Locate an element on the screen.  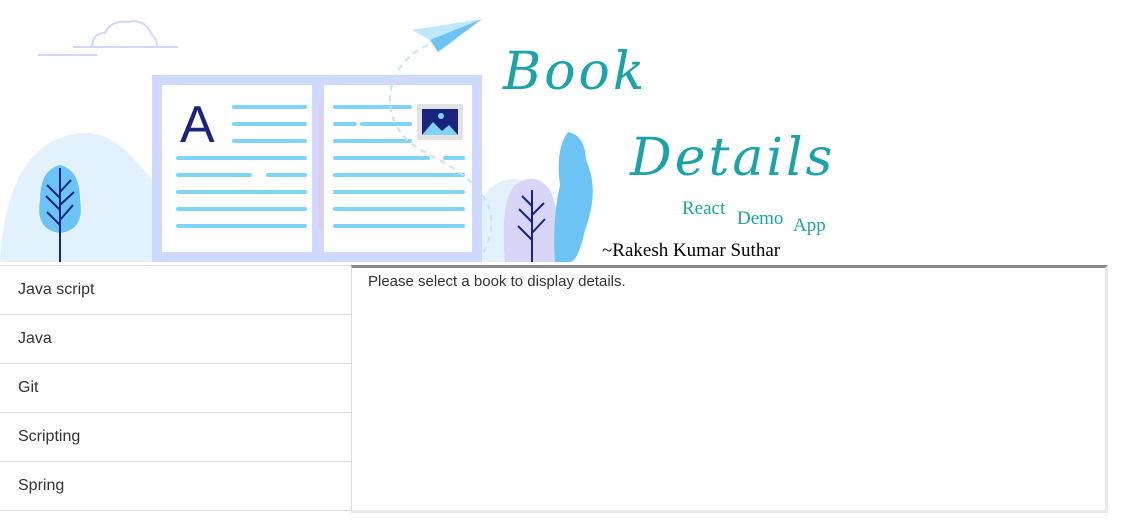
open-book-image: A is located at coordinates (317, 168).